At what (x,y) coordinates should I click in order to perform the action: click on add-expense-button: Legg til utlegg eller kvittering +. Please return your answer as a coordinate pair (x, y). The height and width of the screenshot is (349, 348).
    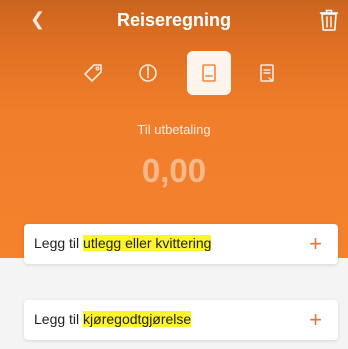
    Looking at the image, I should click on (181, 244).